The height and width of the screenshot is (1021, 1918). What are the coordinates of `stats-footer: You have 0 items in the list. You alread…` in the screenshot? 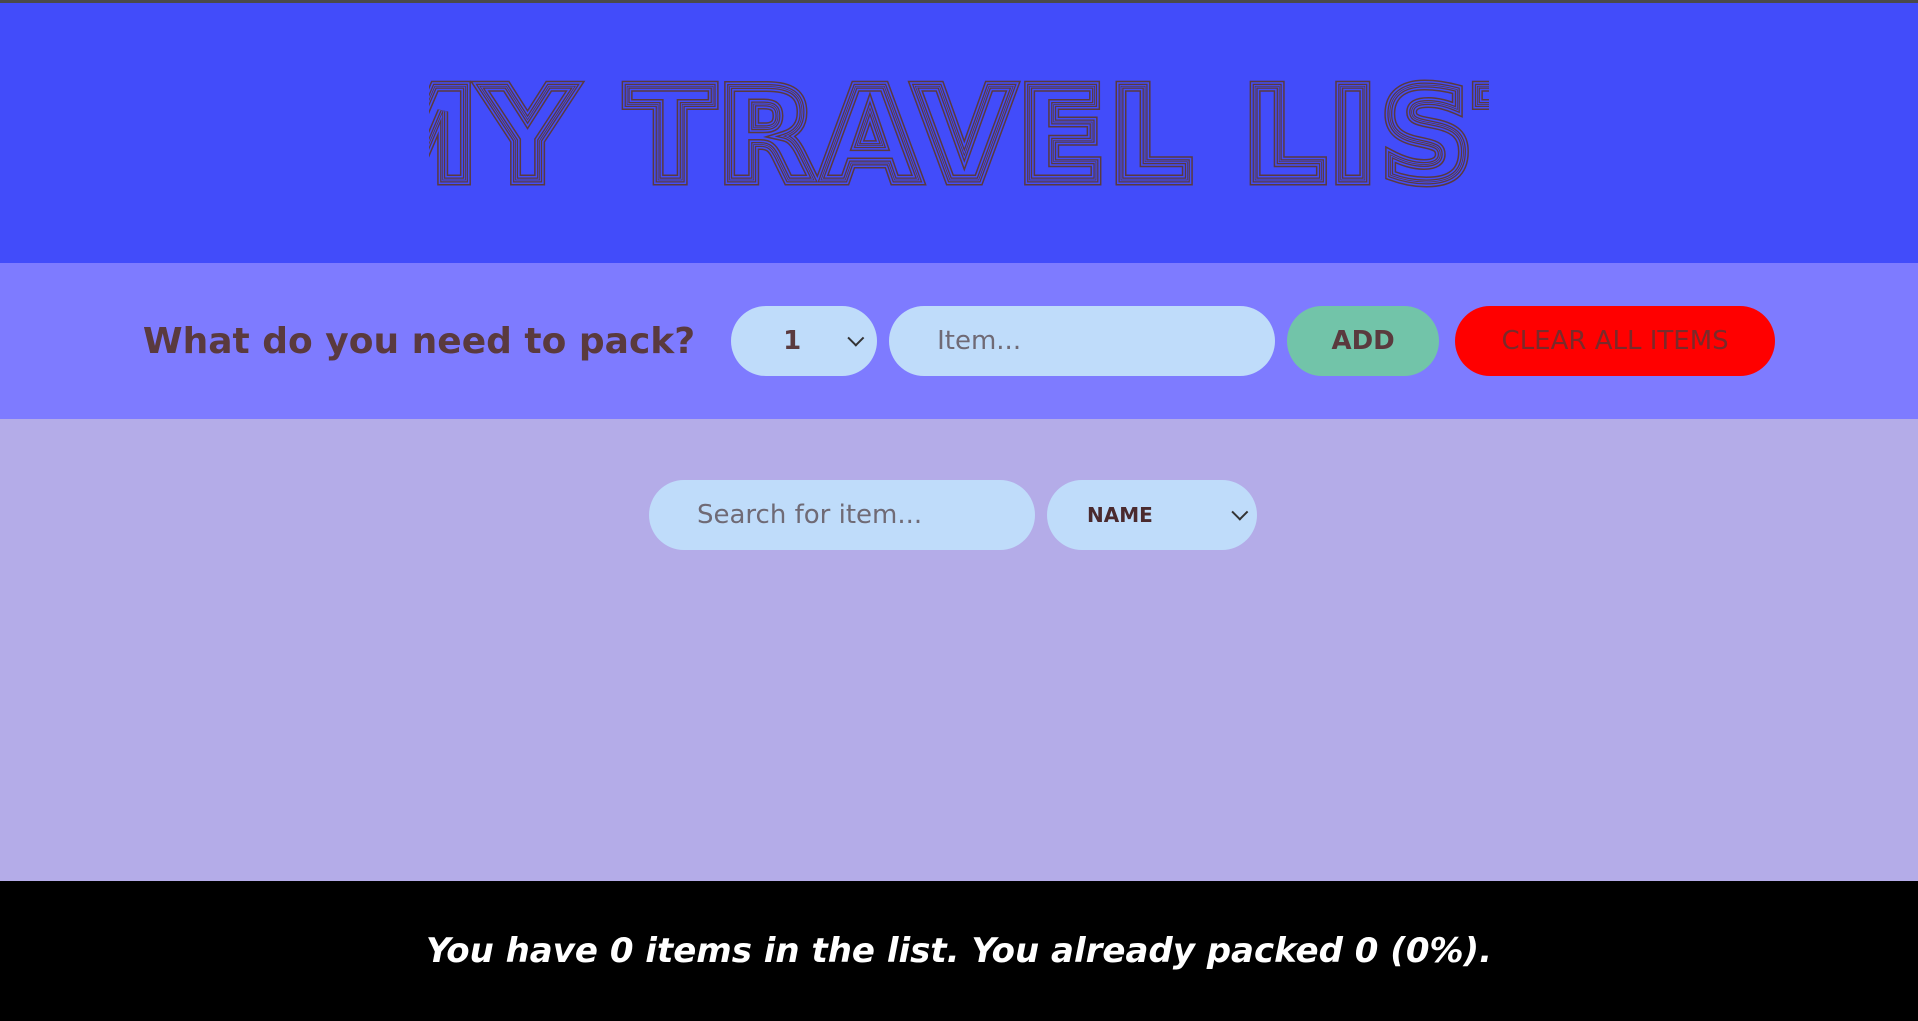 It's located at (959, 951).